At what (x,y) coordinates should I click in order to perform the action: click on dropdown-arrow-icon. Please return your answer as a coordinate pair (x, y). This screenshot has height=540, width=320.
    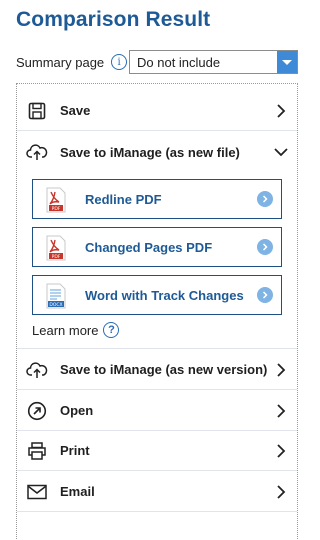
    Looking at the image, I should click on (287, 62).